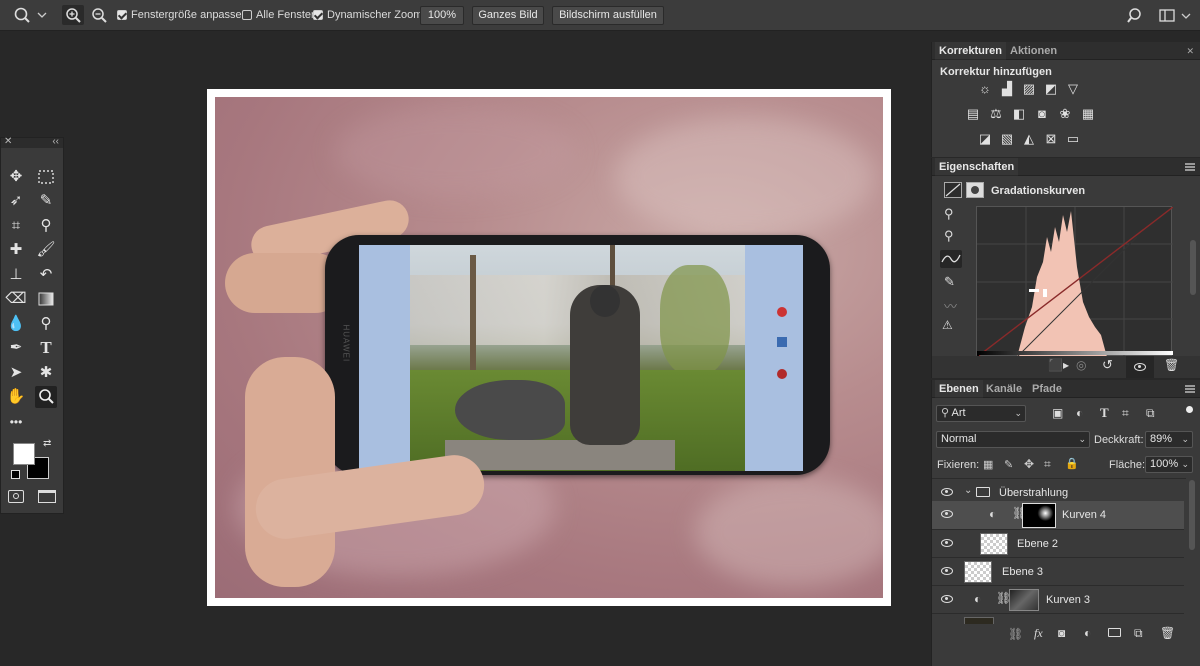 This screenshot has width=1200, height=666. What do you see at coordinates (46, 250) in the screenshot?
I see `brush-tool-icon: 🖌` at bounding box center [46, 250].